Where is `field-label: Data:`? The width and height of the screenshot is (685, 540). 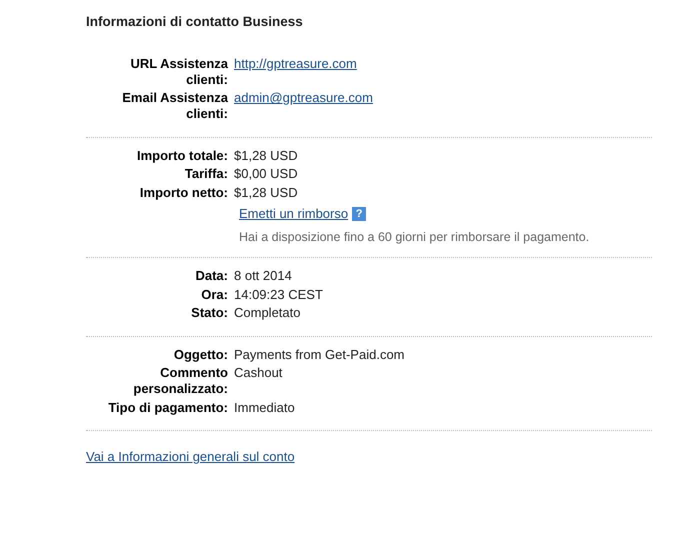
field-label: Data: is located at coordinates (211, 276).